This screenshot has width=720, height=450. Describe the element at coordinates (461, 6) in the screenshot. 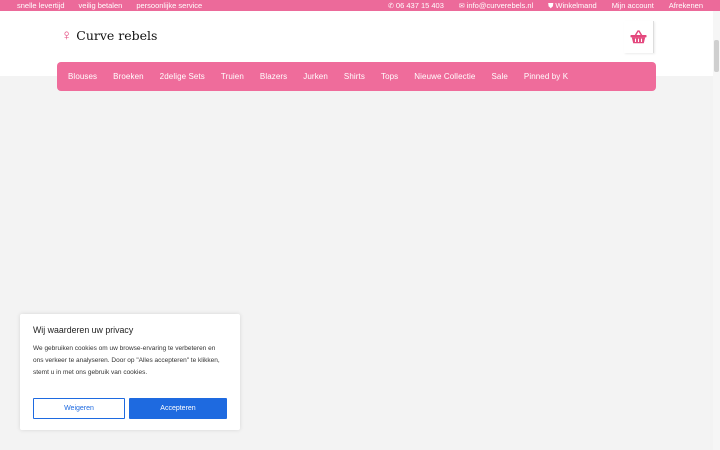

I see `envelope-icon: ✉` at that location.